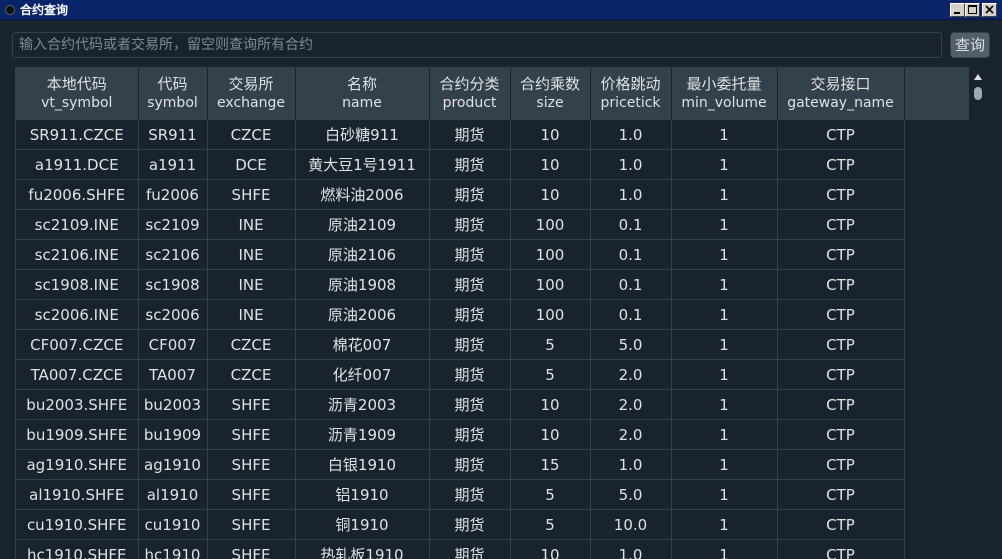 Image resolution: width=1002 pixels, height=559 pixels. I want to click on cell-name: 燃料油2006, so click(362, 194).